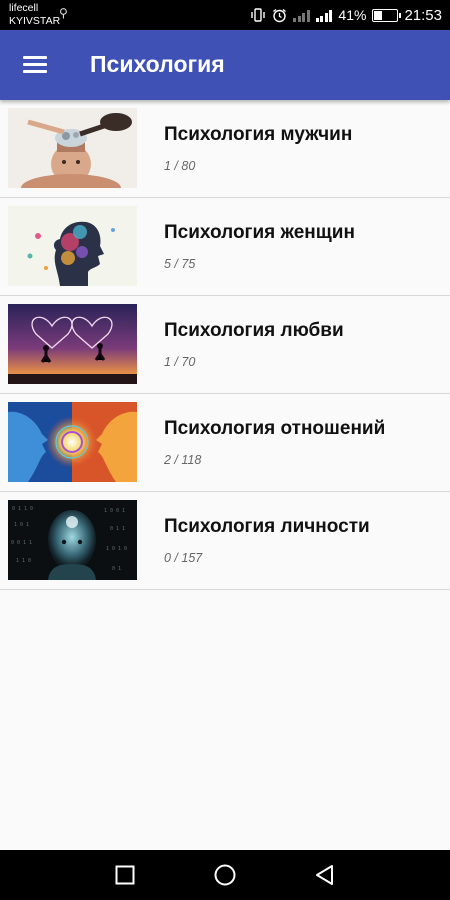  What do you see at coordinates (72, 246) in the screenshot?
I see `woman-profile-colorful-image` at bounding box center [72, 246].